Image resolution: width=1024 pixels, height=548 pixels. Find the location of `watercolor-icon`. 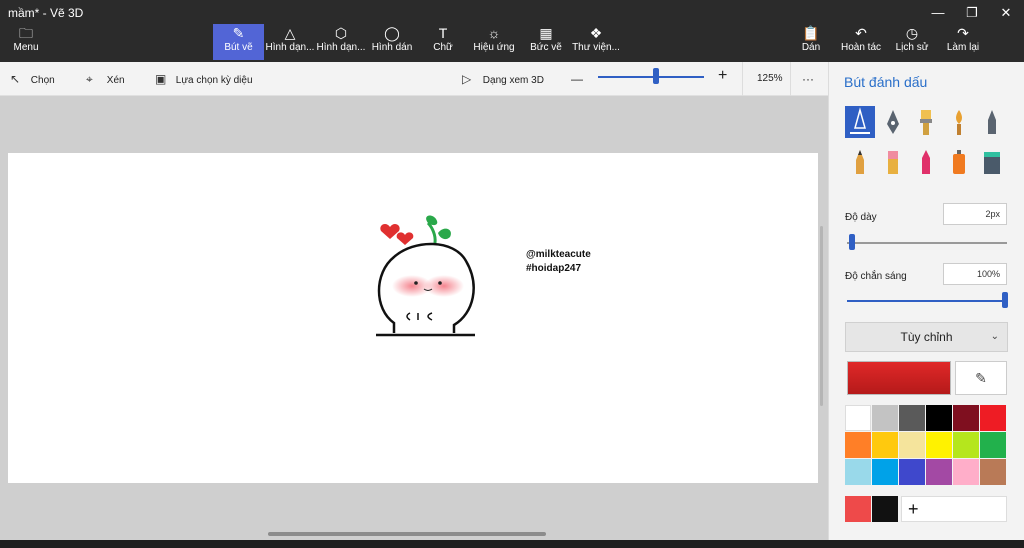

watercolor-icon is located at coordinates (959, 122).